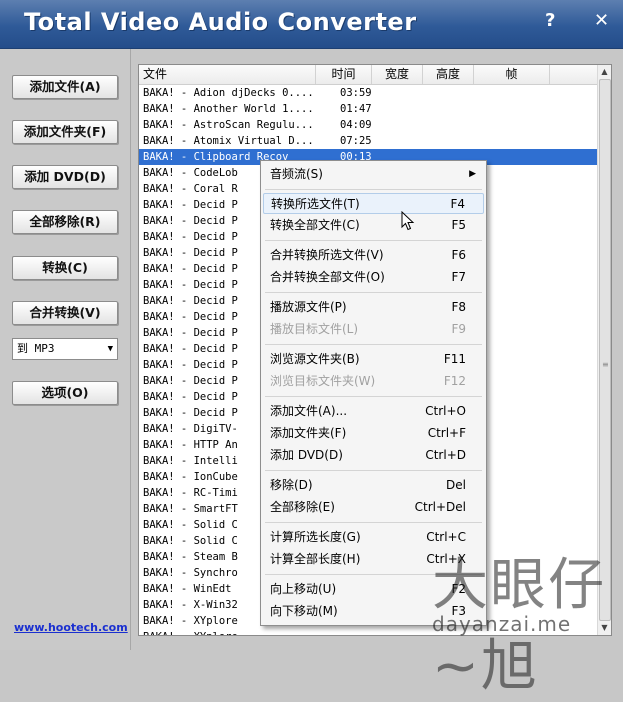 This screenshot has width=623, height=702. Describe the element at coordinates (373, 433) in the screenshot. I see `menu-item-add-folder: 添加文件夹(F) Ctrl+F` at that location.